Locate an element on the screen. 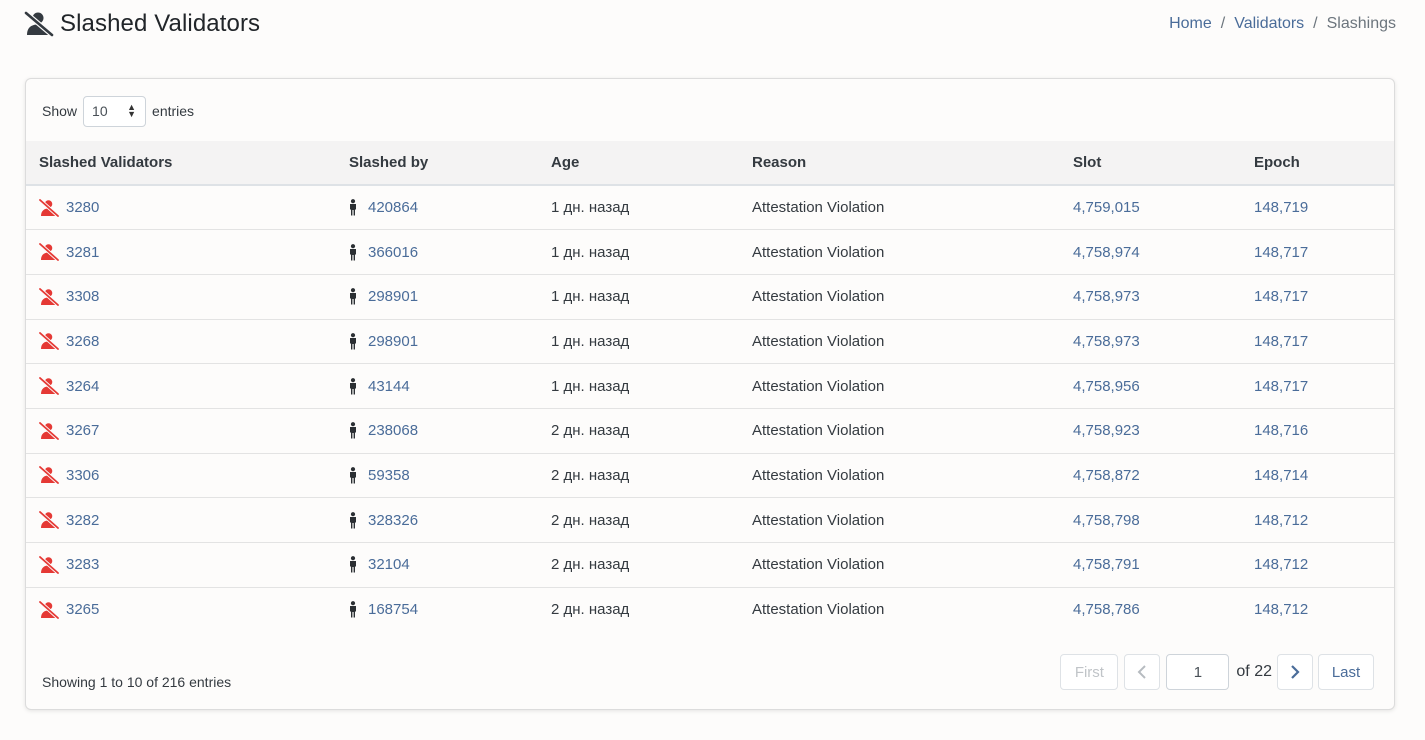 The image size is (1425, 740). entries-per-page-select: 10 ▲ ▼ is located at coordinates (115, 111).